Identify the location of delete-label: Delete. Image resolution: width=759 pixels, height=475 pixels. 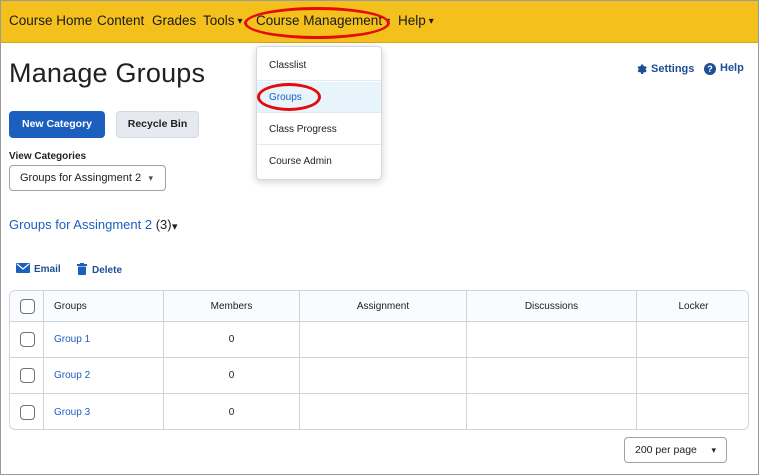
(107, 270).